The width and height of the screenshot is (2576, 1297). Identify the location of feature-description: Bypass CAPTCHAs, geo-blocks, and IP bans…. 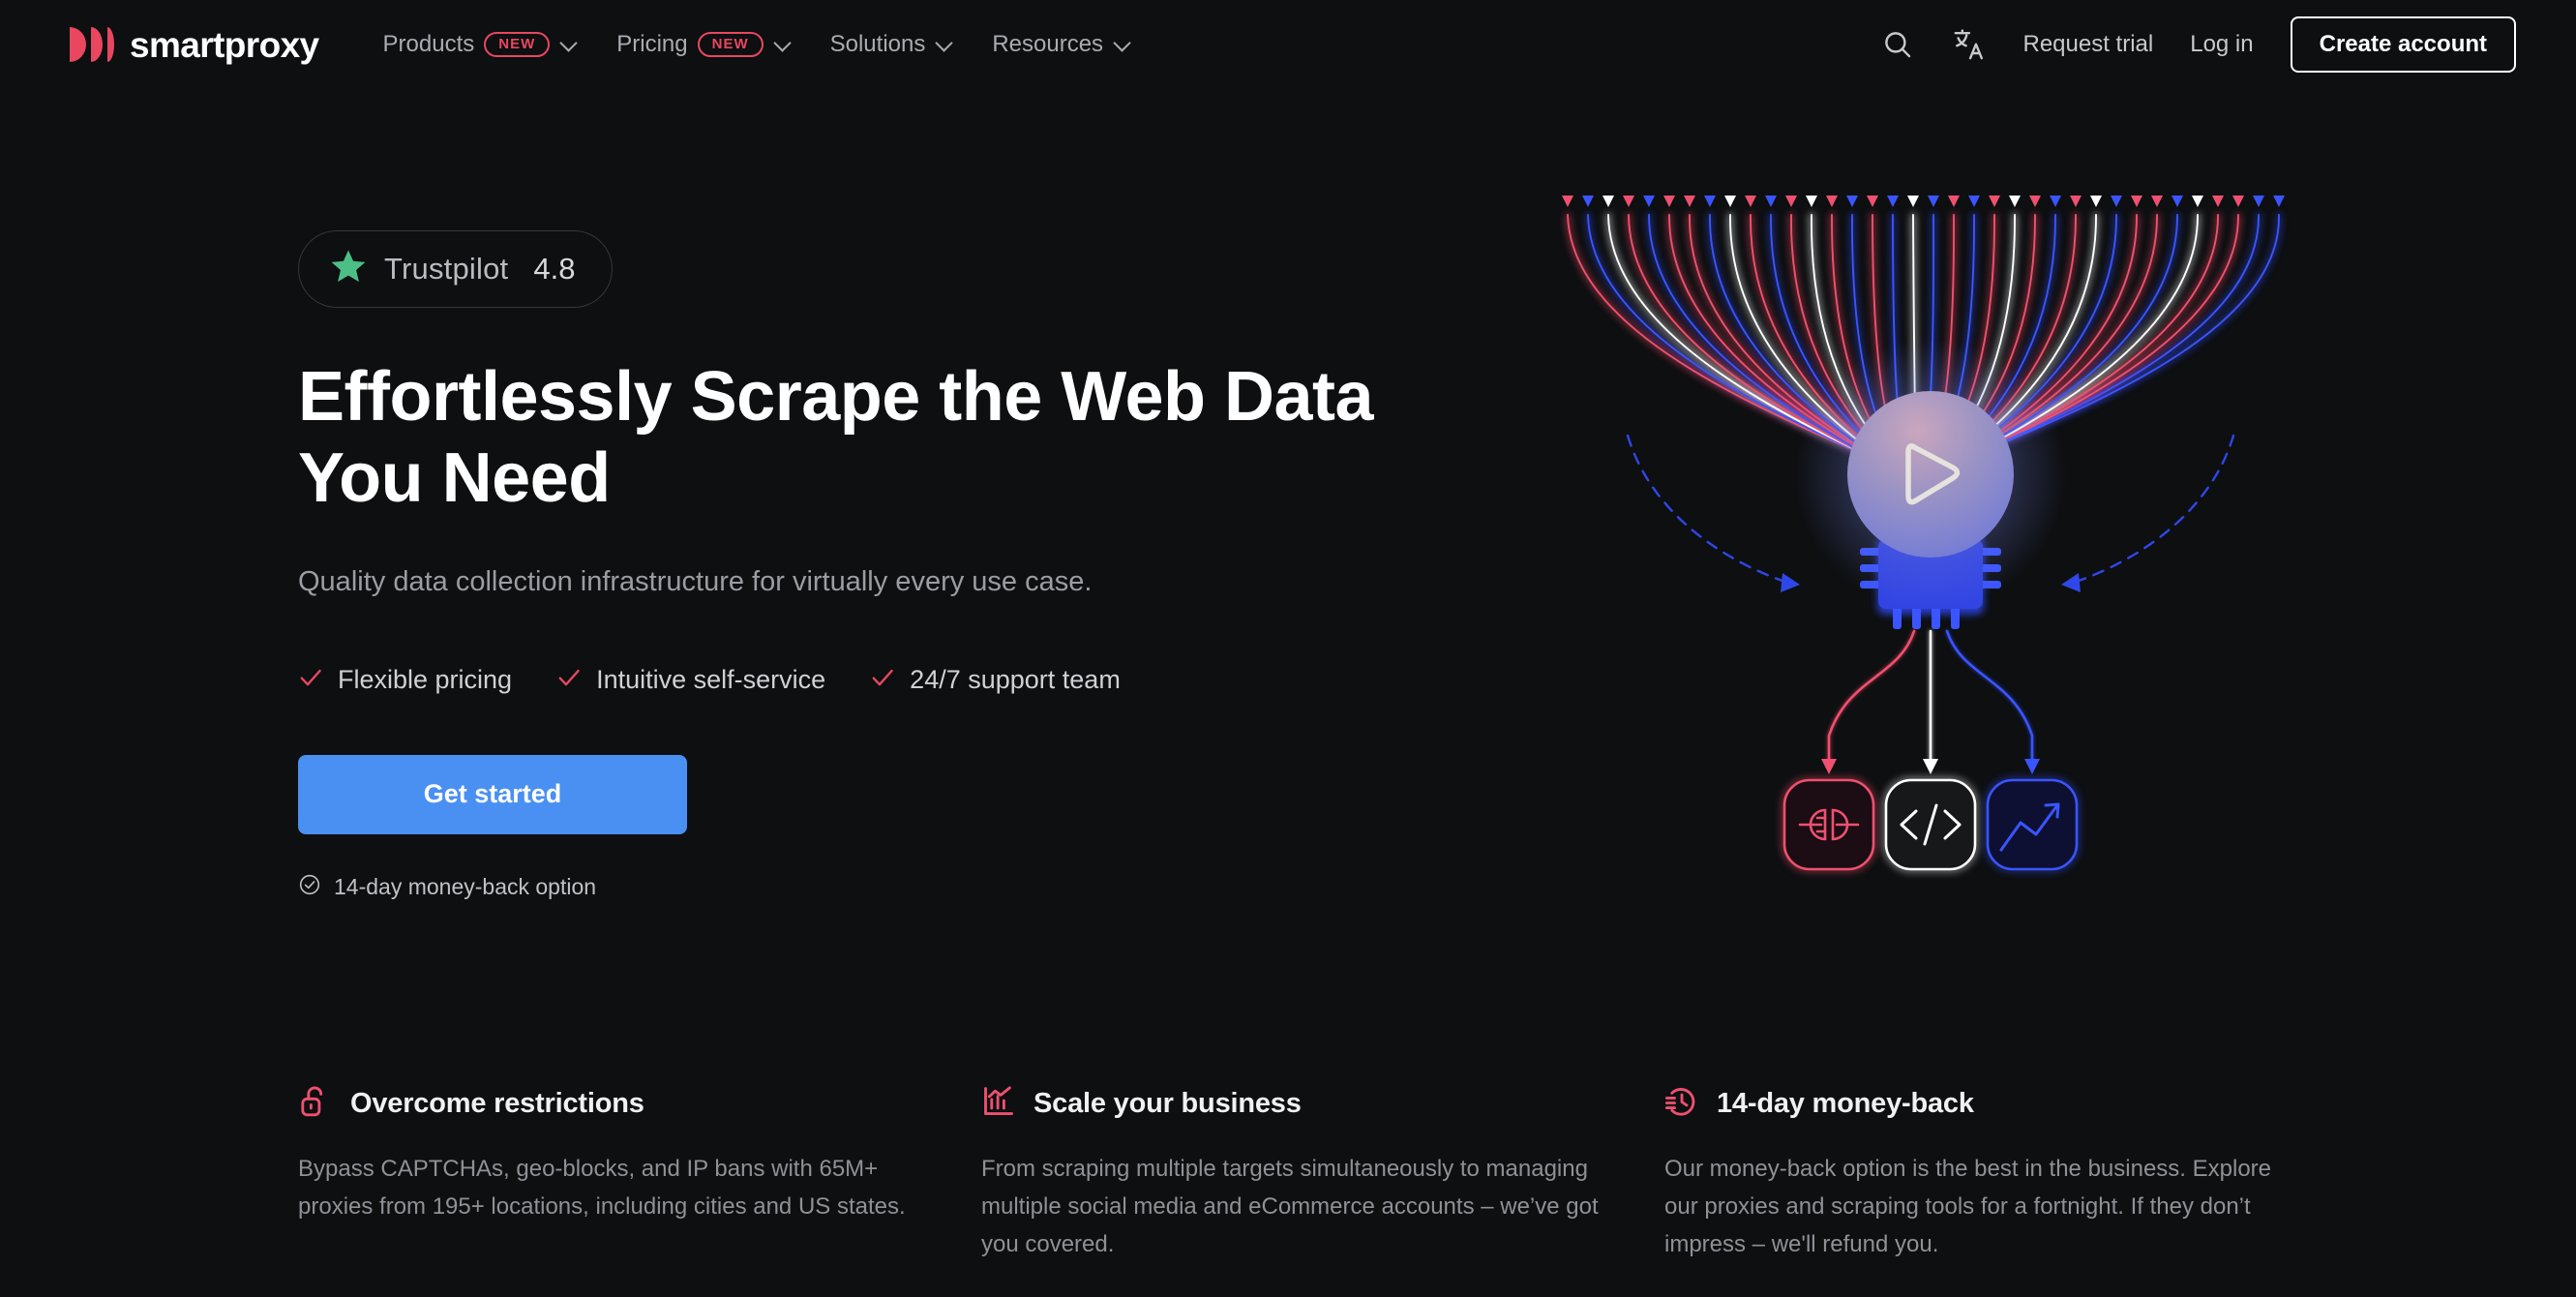
(602, 1188).